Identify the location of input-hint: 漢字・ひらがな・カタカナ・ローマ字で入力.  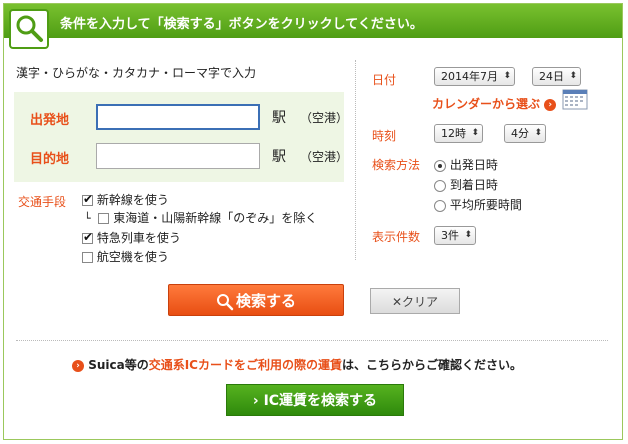
(136, 73).